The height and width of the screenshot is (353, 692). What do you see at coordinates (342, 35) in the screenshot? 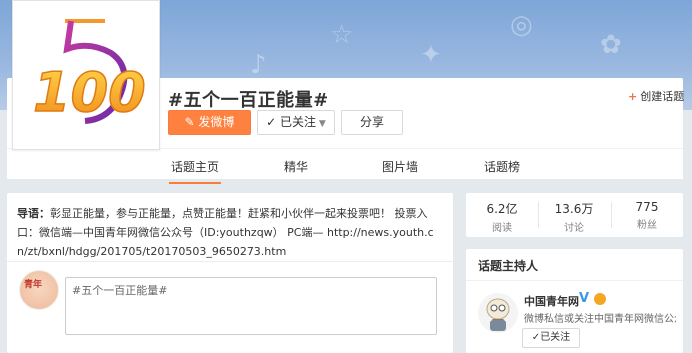
I see `banner-decoration-icon: ☆` at bounding box center [342, 35].